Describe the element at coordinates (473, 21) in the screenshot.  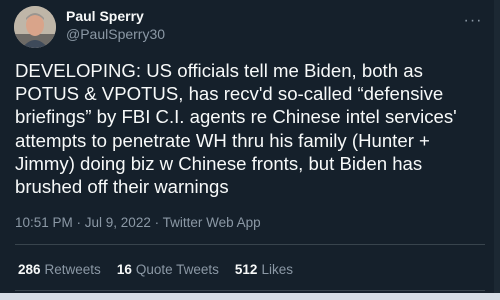
I see `more-options-icon: ···` at that location.